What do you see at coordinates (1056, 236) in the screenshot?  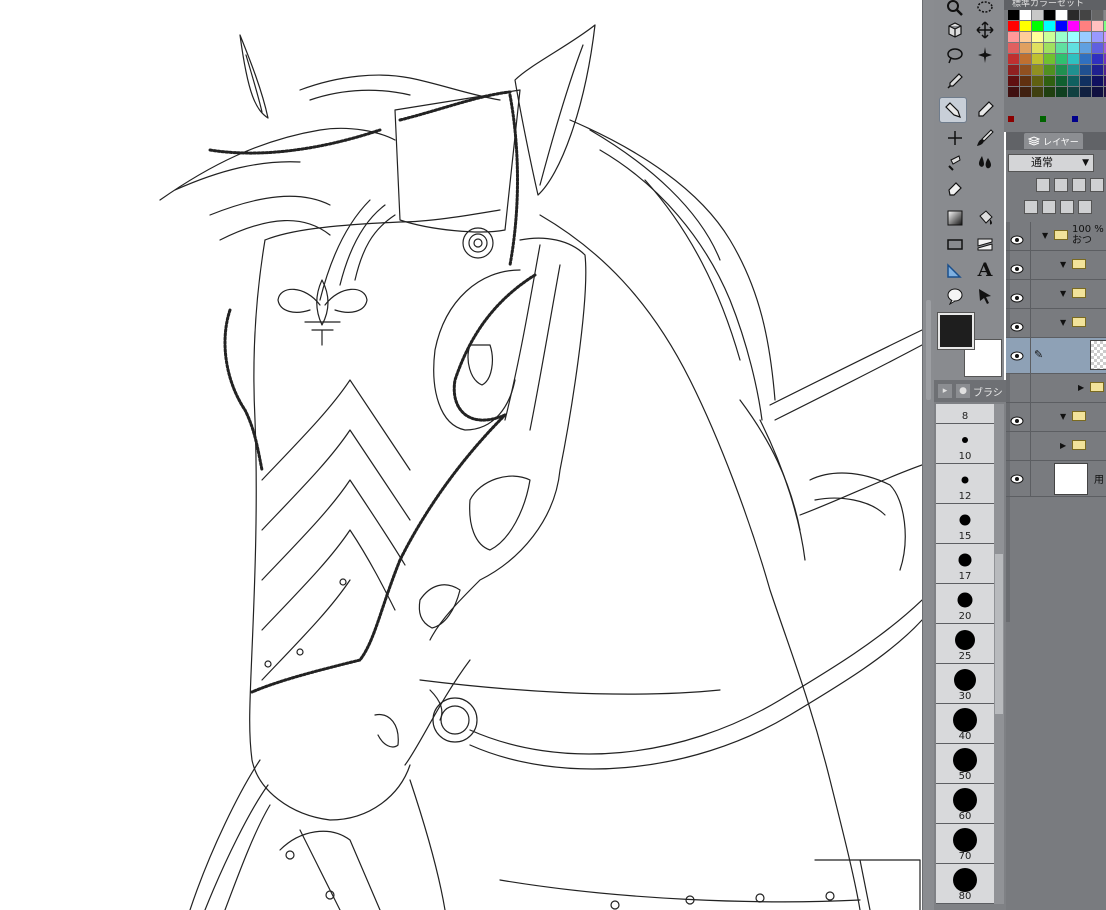 I see `layer-row: ▼ 100 % おつ` at bounding box center [1056, 236].